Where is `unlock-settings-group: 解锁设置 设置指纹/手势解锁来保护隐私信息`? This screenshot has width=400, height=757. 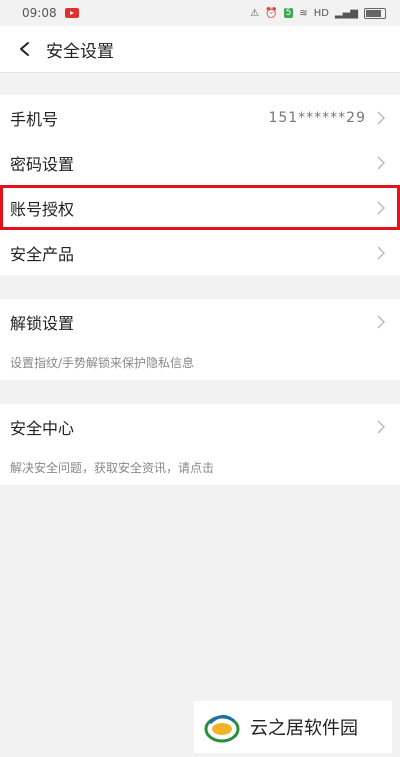 unlock-settings-group: 解锁设置 设置指纹/手势解锁来保护隐私信息 is located at coordinates (200, 339).